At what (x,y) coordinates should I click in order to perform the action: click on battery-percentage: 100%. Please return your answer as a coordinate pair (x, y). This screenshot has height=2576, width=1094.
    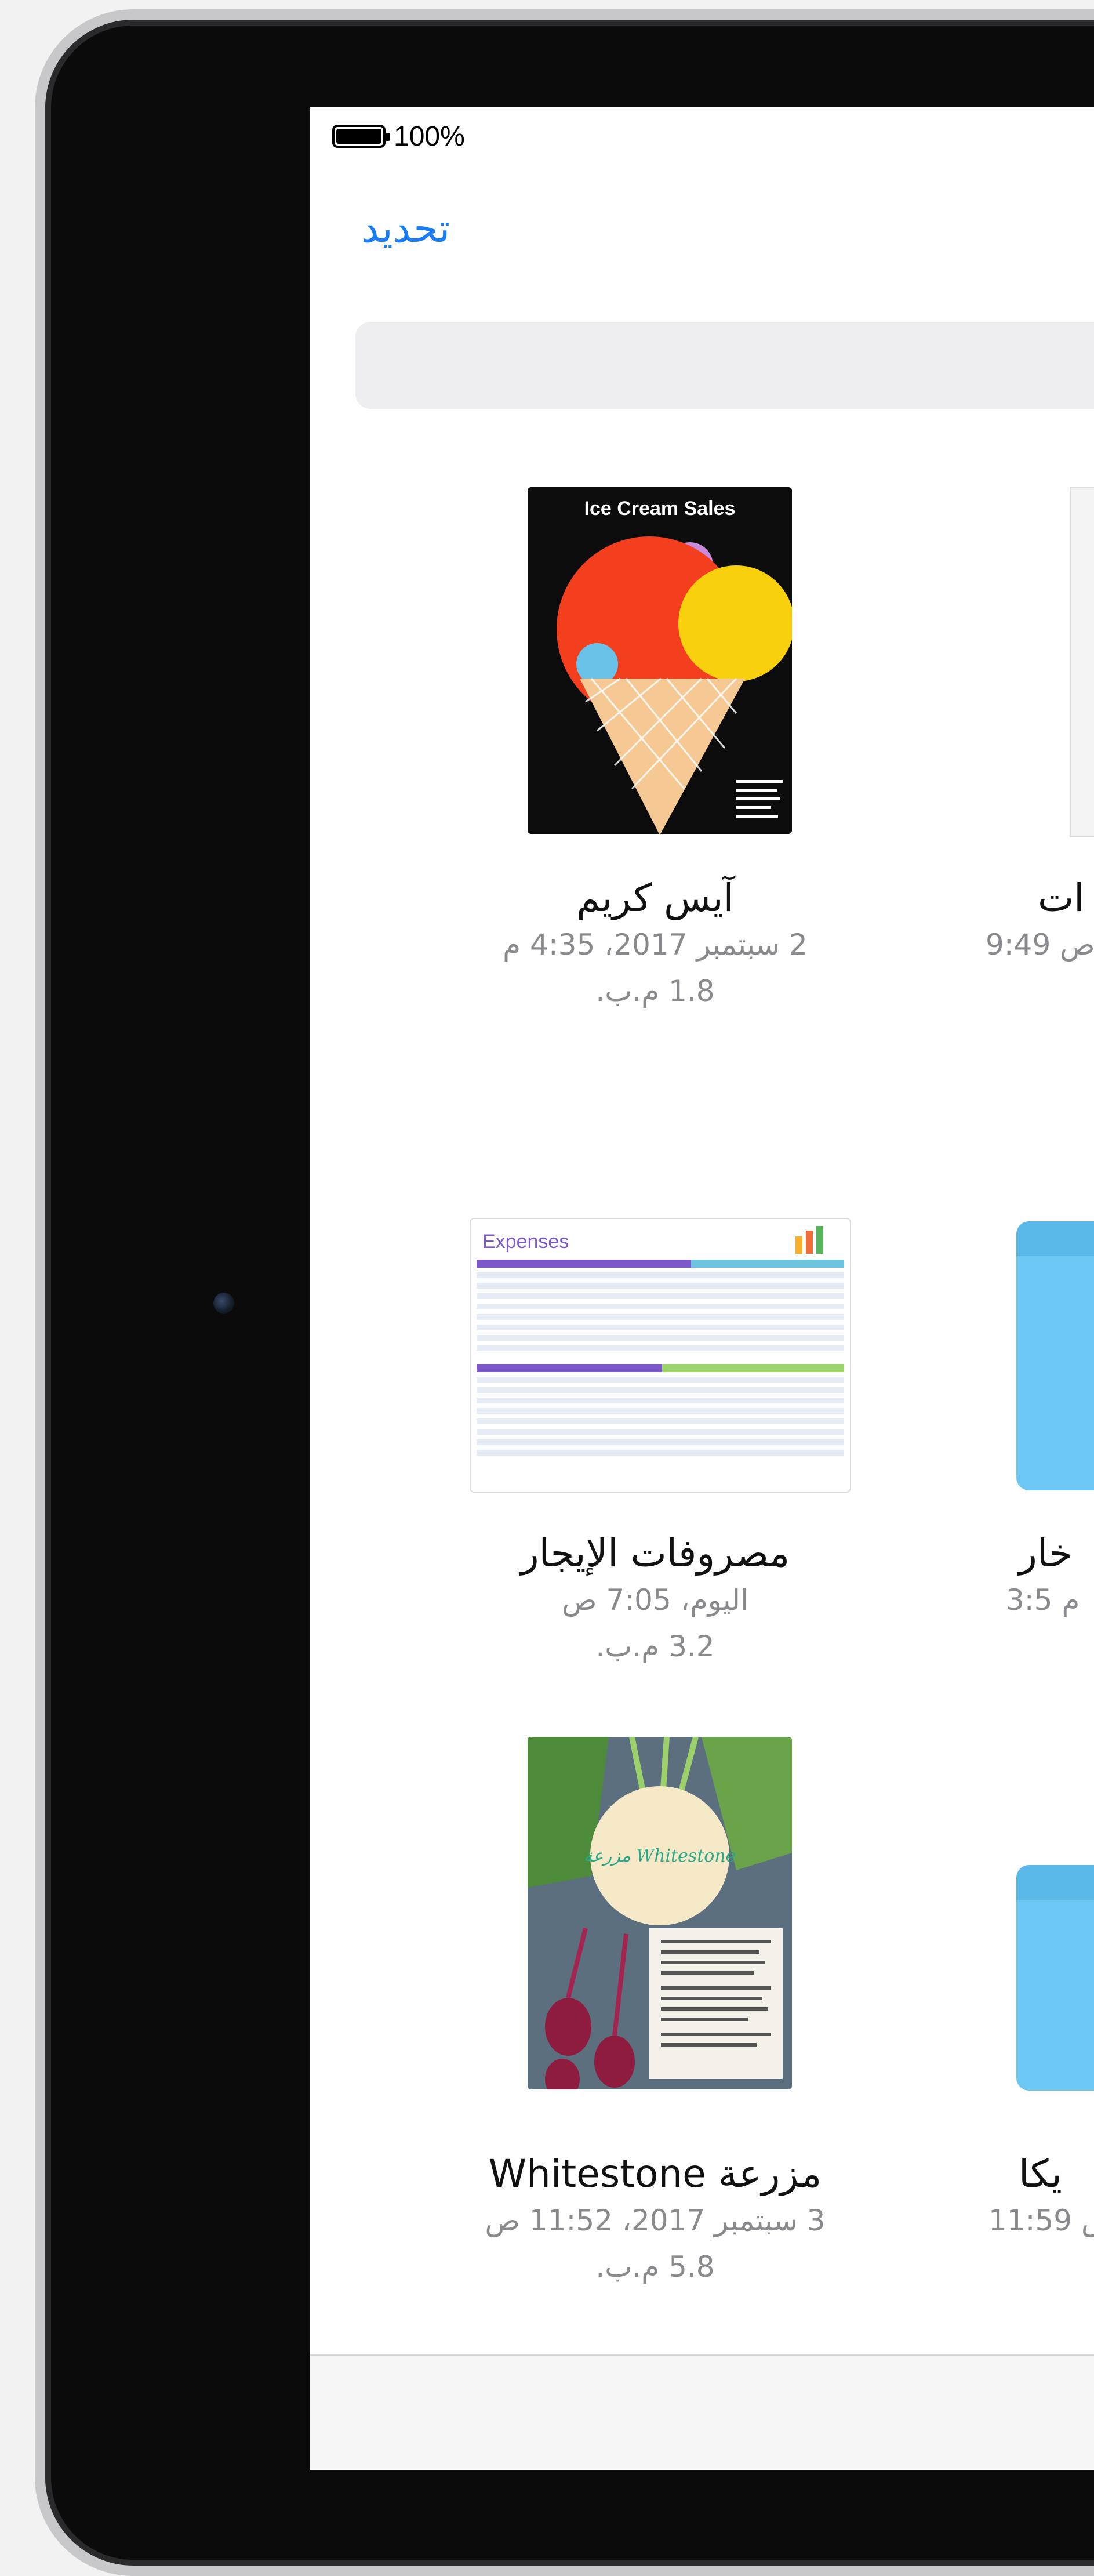
    Looking at the image, I should click on (429, 136).